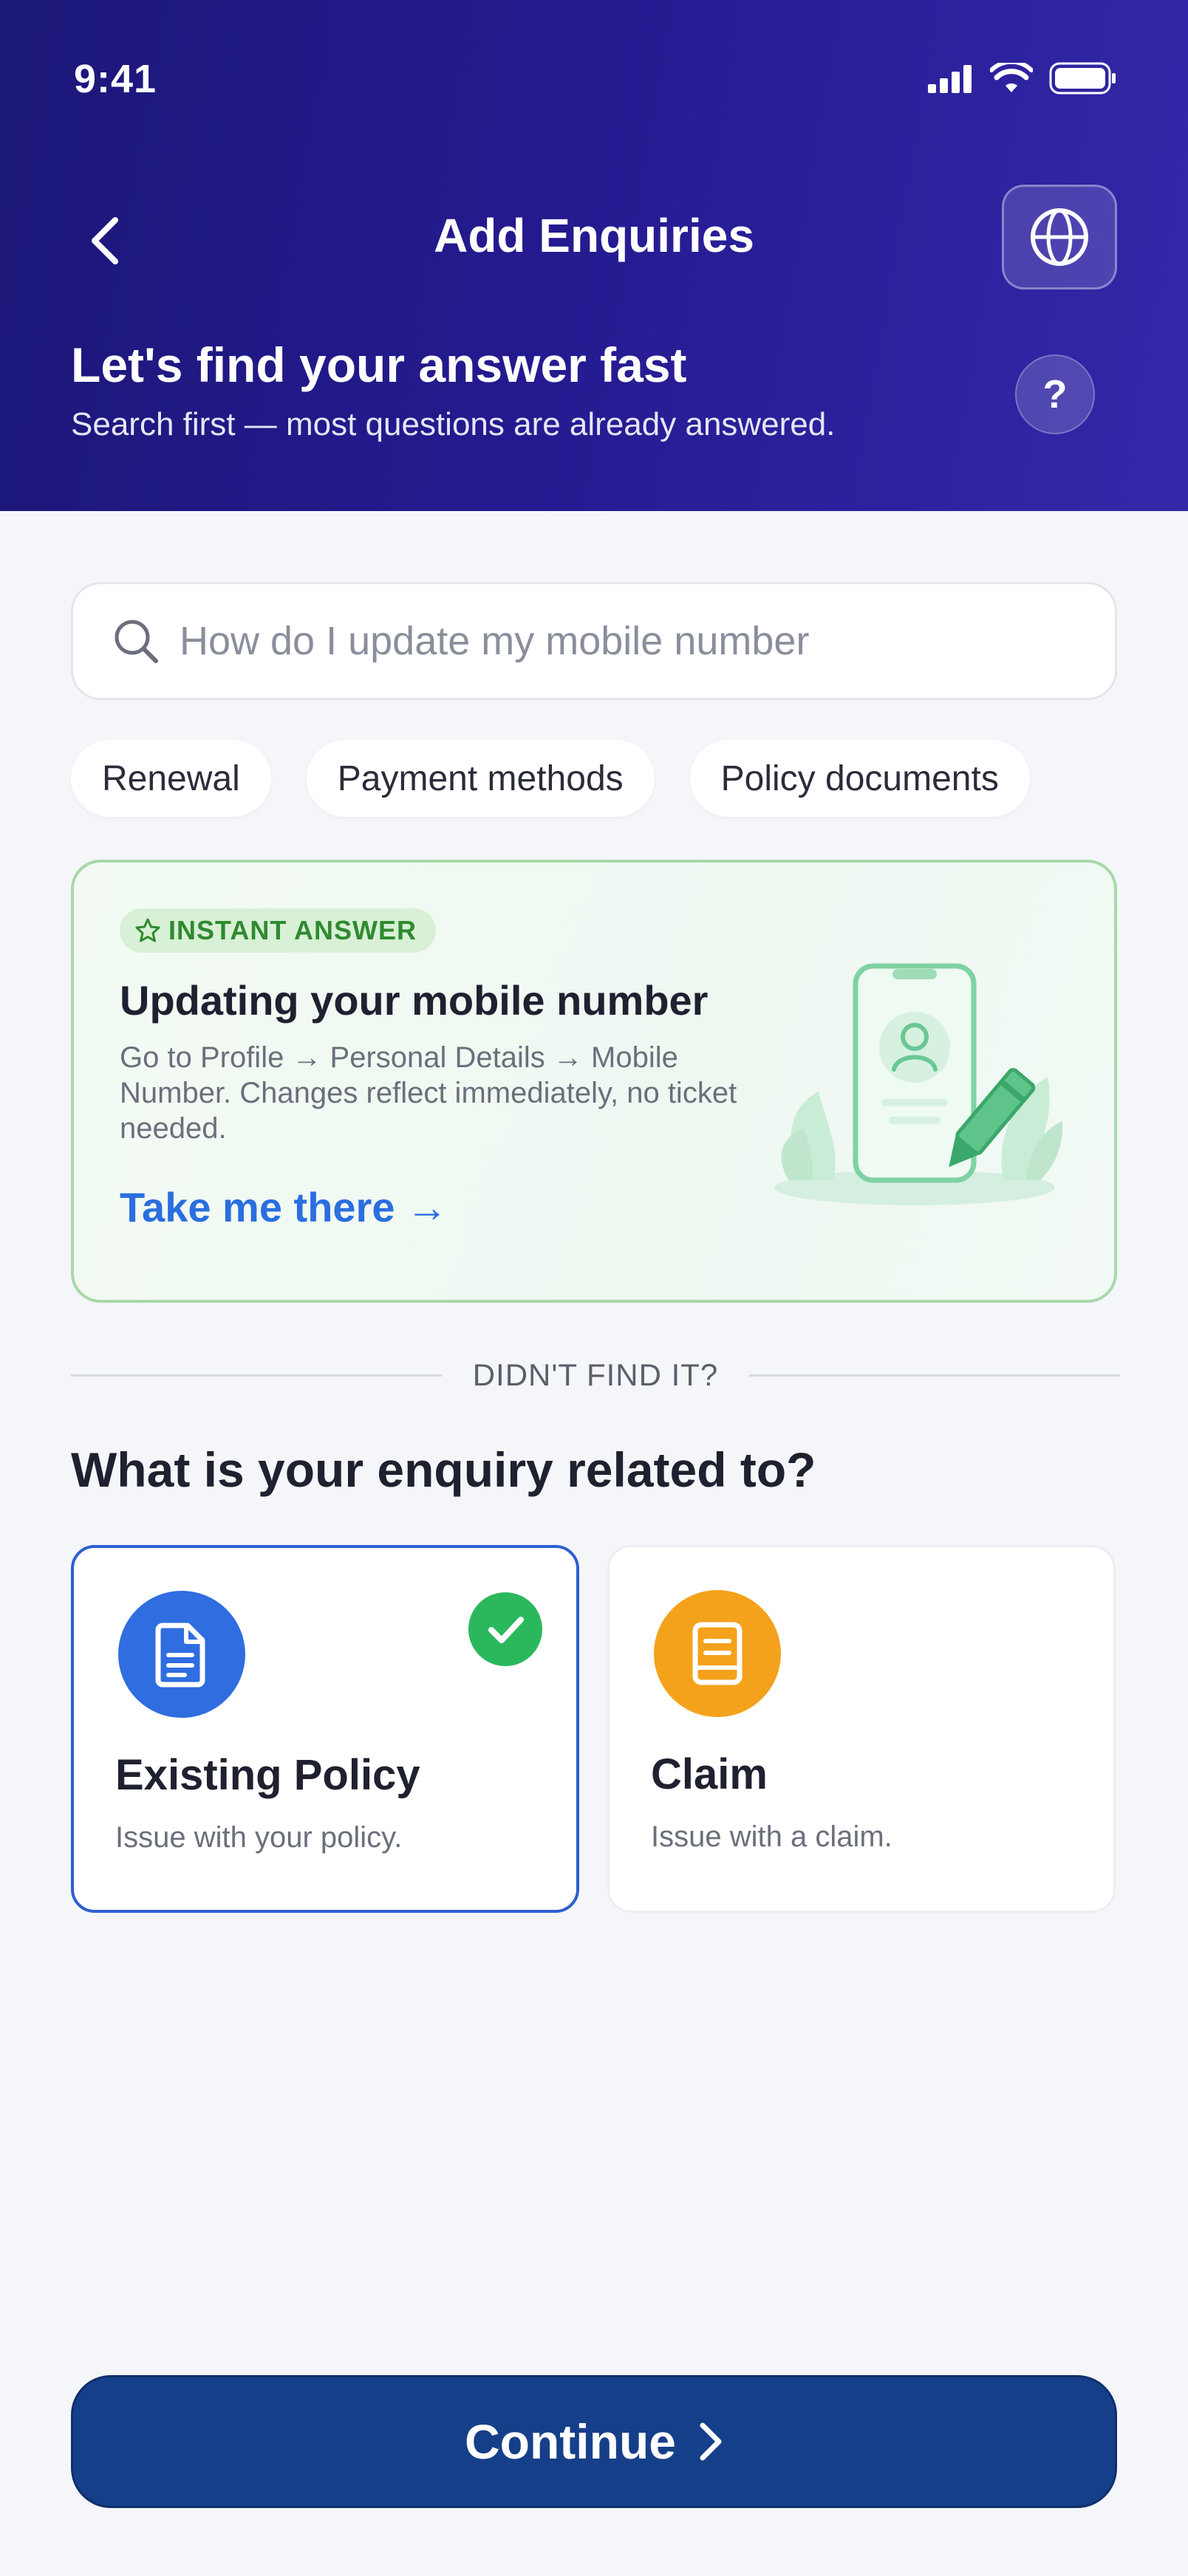 This screenshot has width=1188, height=2576. I want to click on search-icon, so click(136, 641).